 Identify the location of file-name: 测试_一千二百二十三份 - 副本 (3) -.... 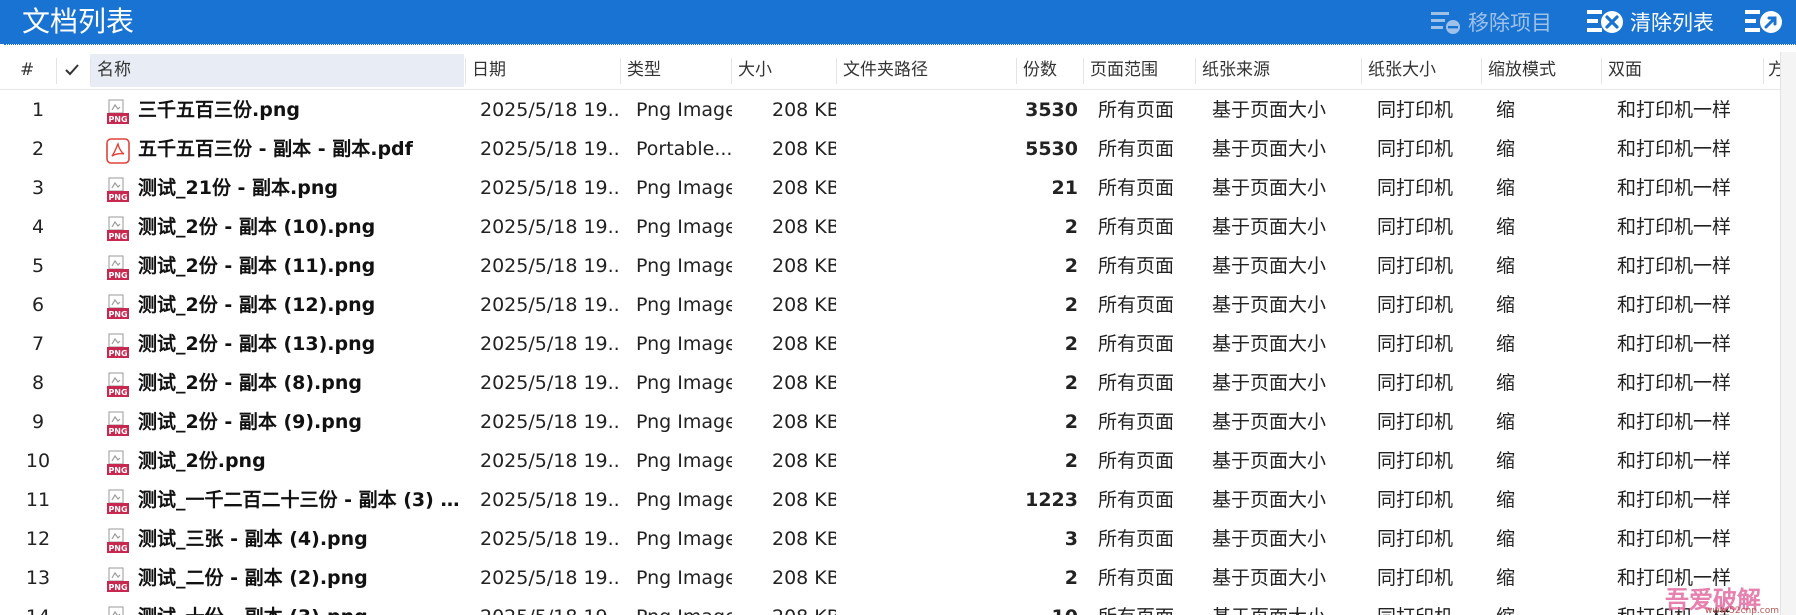
(299, 500).